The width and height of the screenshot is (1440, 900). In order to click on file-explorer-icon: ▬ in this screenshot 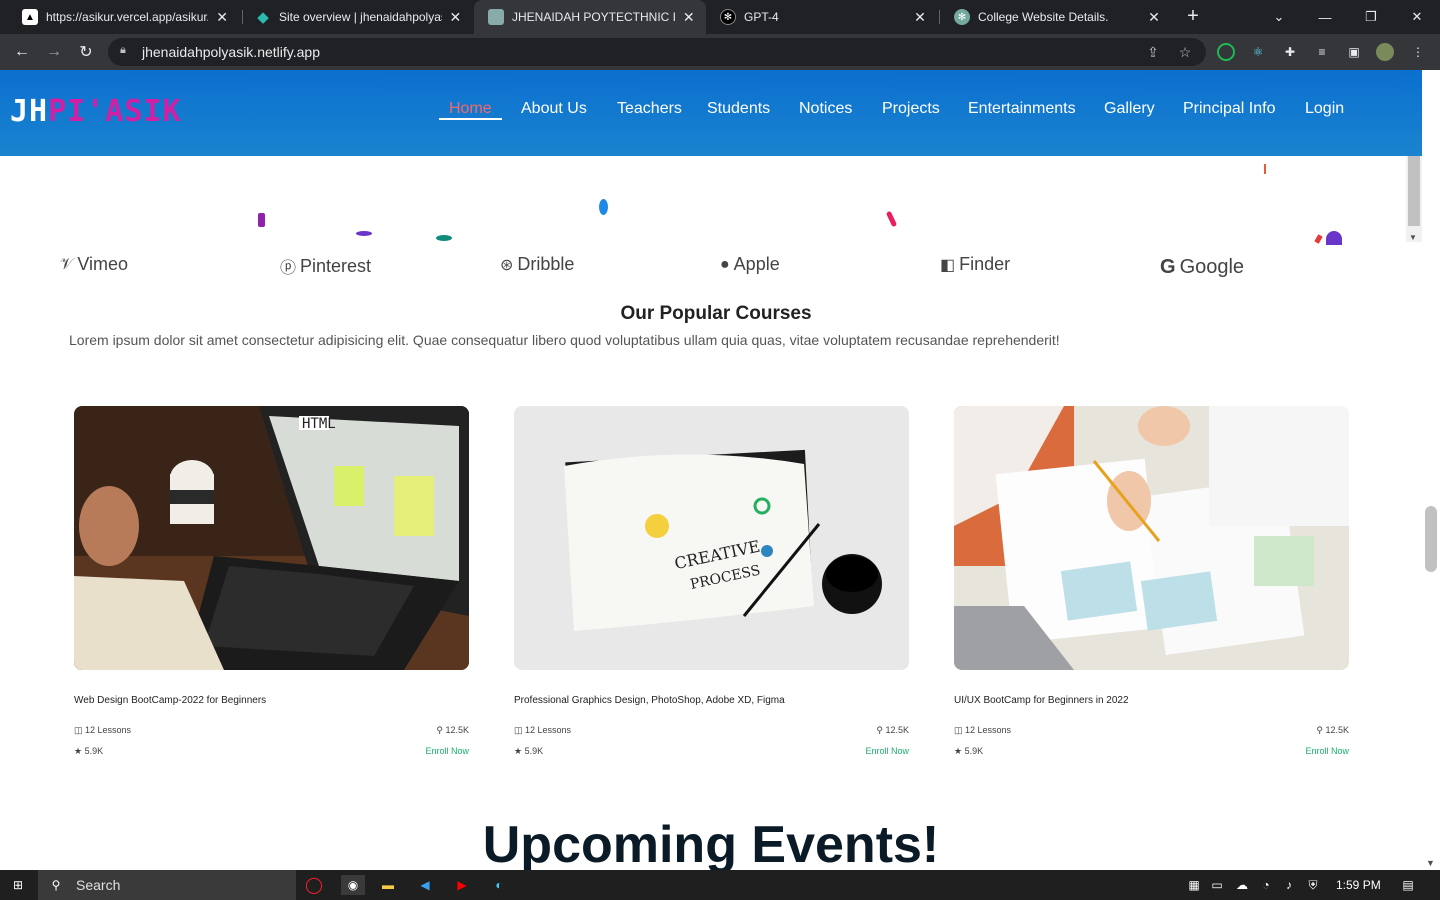, I will do `click(388, 885)`.